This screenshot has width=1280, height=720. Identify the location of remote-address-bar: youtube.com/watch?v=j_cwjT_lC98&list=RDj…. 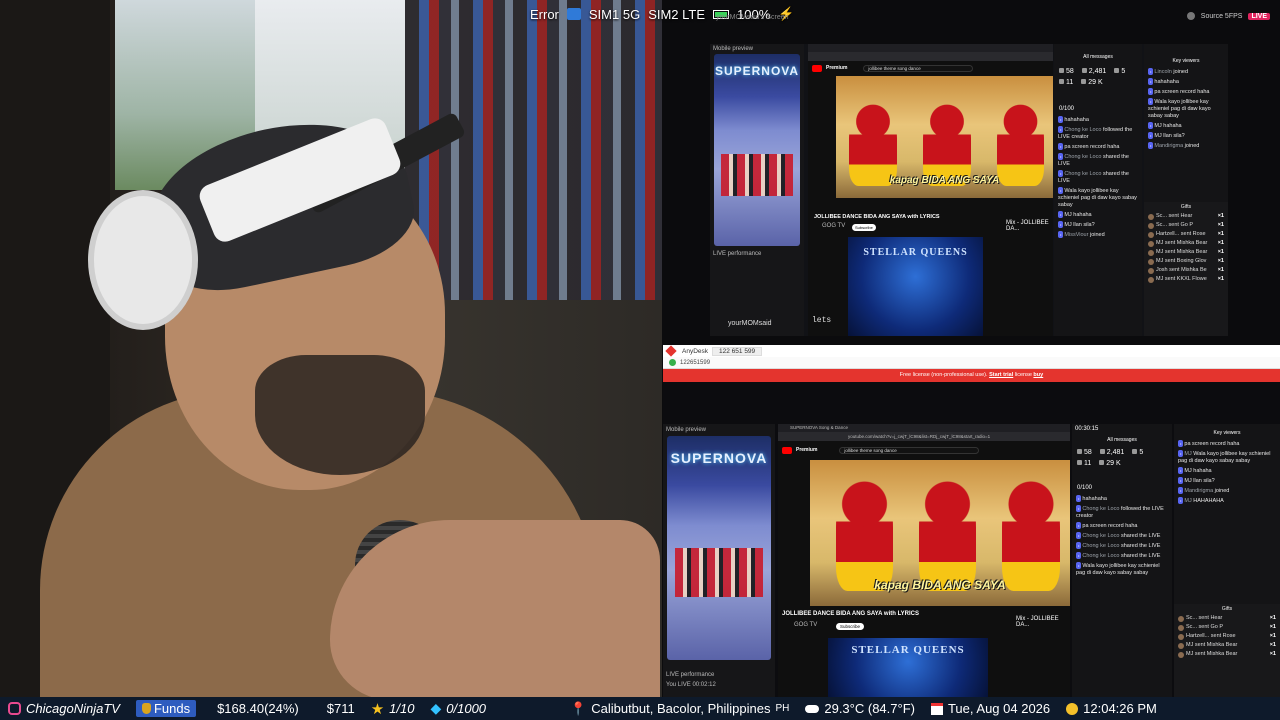
(924, 436).